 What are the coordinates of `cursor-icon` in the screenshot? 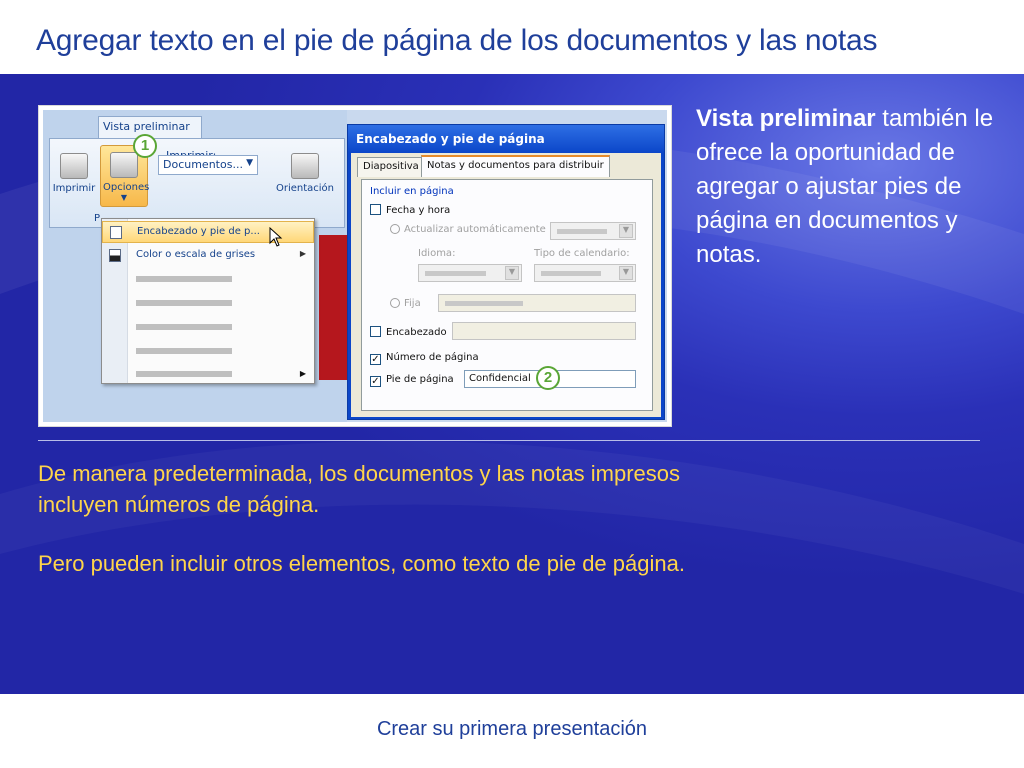 It's located at (276, 237).